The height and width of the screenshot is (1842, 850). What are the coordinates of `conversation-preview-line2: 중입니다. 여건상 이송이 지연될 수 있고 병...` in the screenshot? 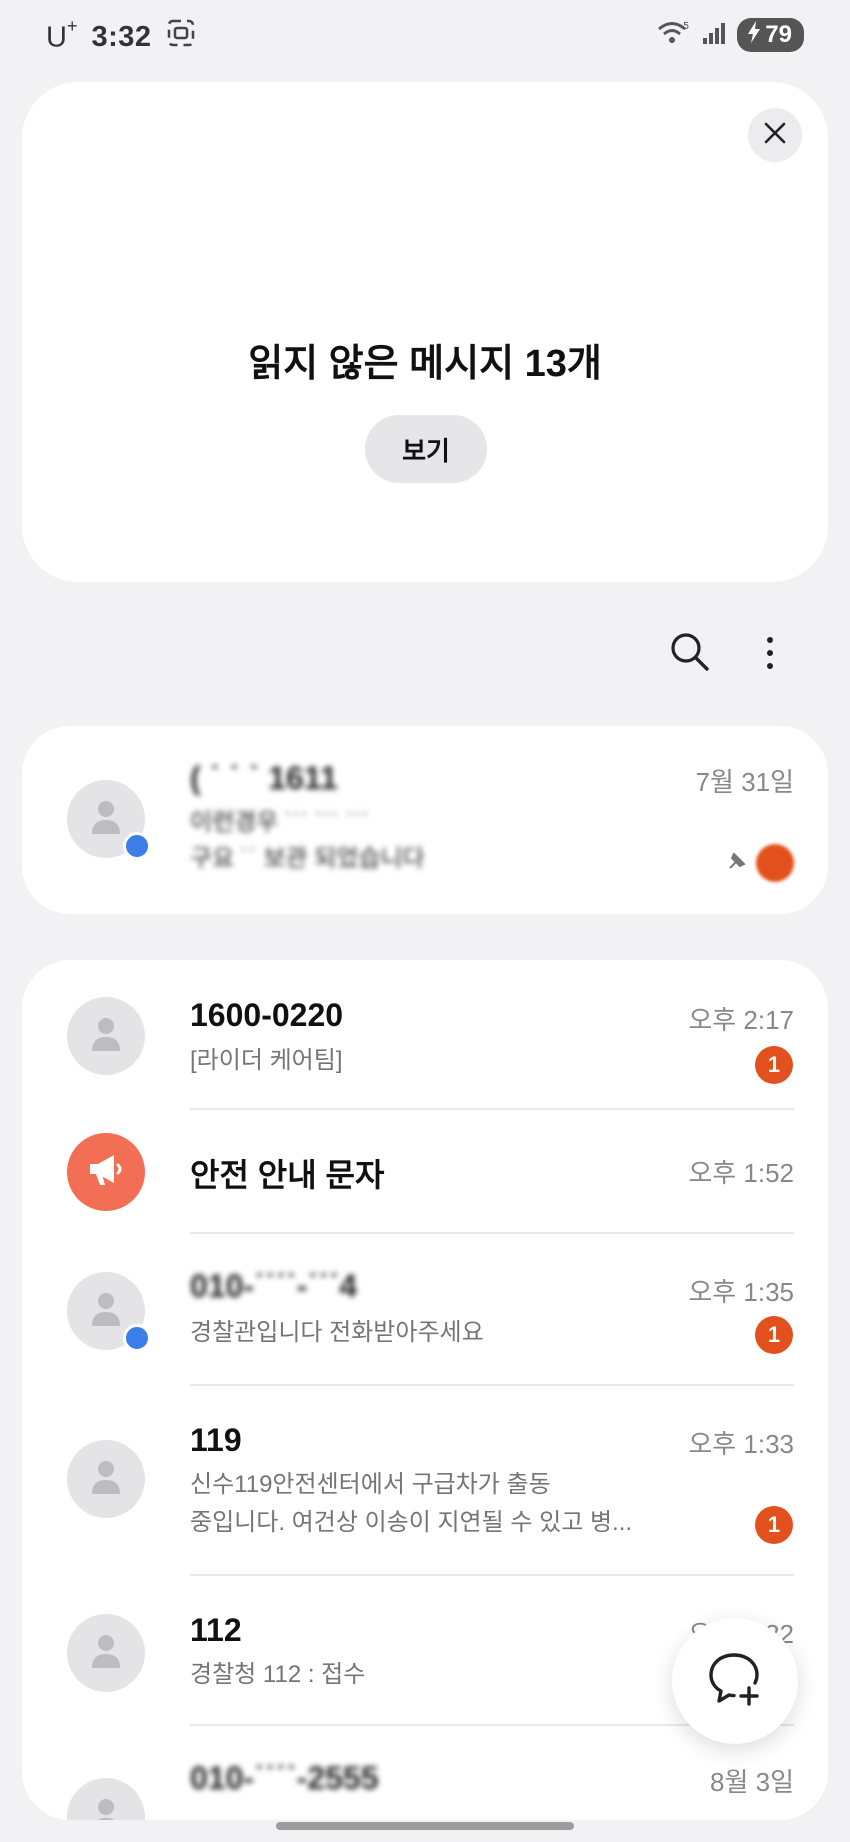 It's located at (411, 1522).